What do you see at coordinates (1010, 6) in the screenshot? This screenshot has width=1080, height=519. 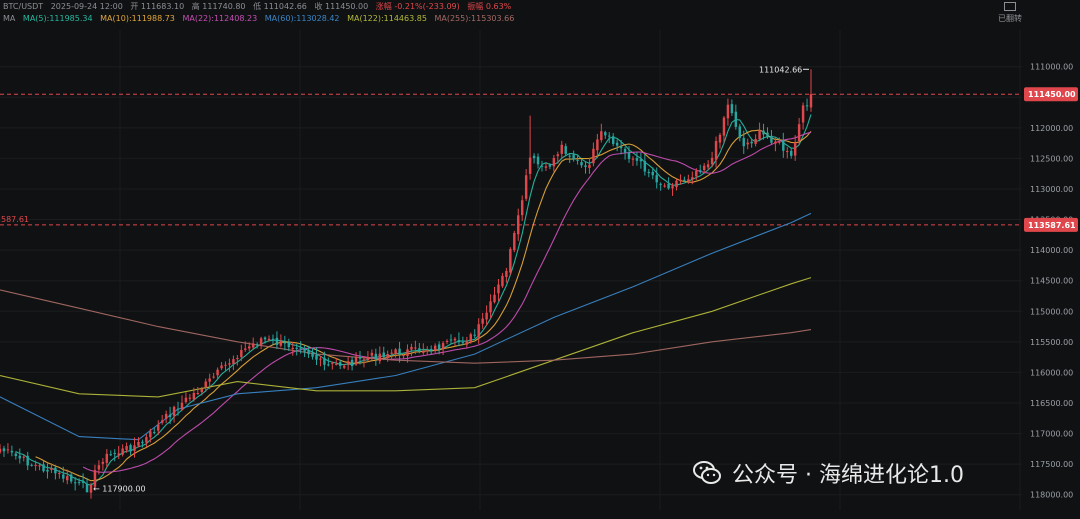 I see `restore-icon` at bounding box center [1010, 6].